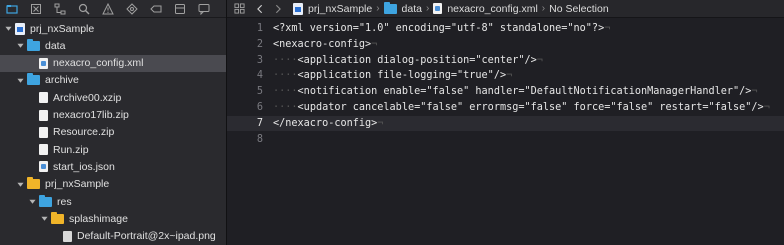  I want to click on tree-row-label: archive, so click(62, 80).